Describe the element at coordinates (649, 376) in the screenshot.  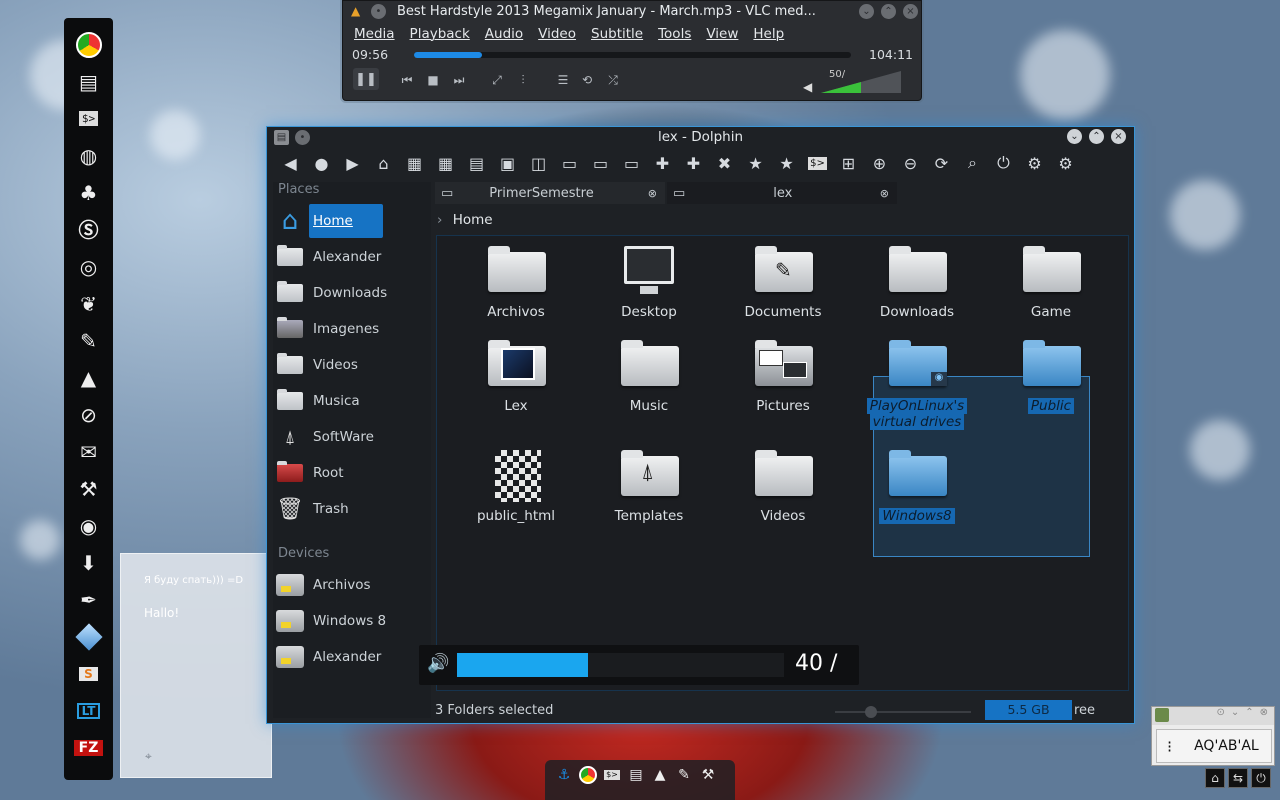
I see `file-item-music: Music` at that location.